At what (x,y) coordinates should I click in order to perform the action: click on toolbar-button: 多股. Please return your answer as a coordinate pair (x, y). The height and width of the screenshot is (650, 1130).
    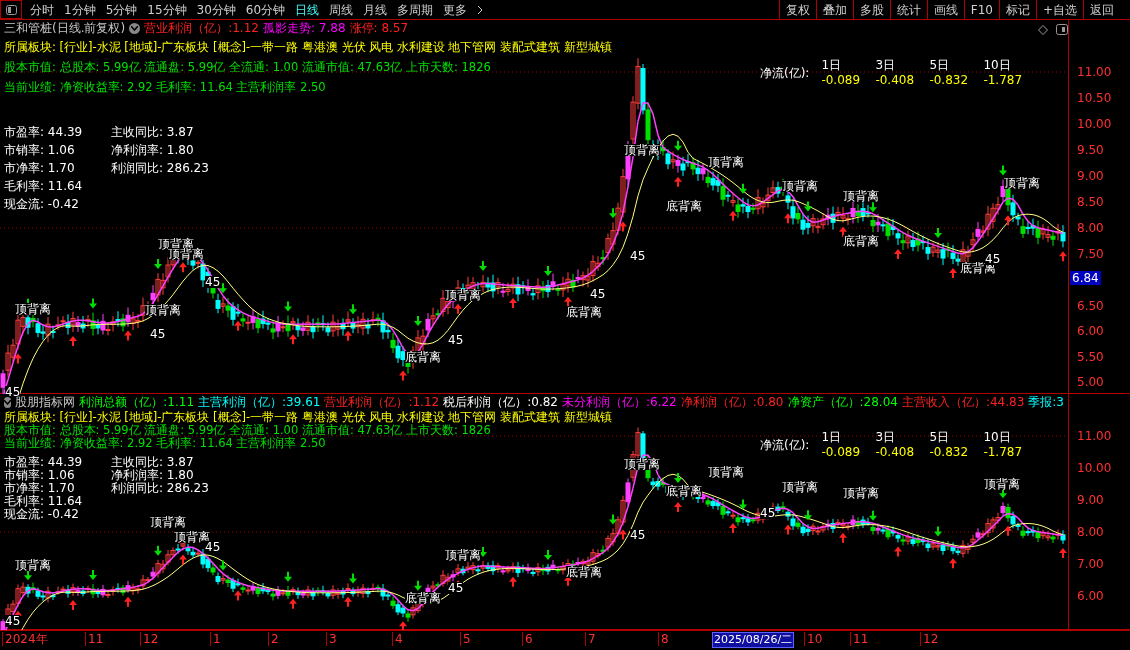
    Looking at the image, I should click on (871, 9).